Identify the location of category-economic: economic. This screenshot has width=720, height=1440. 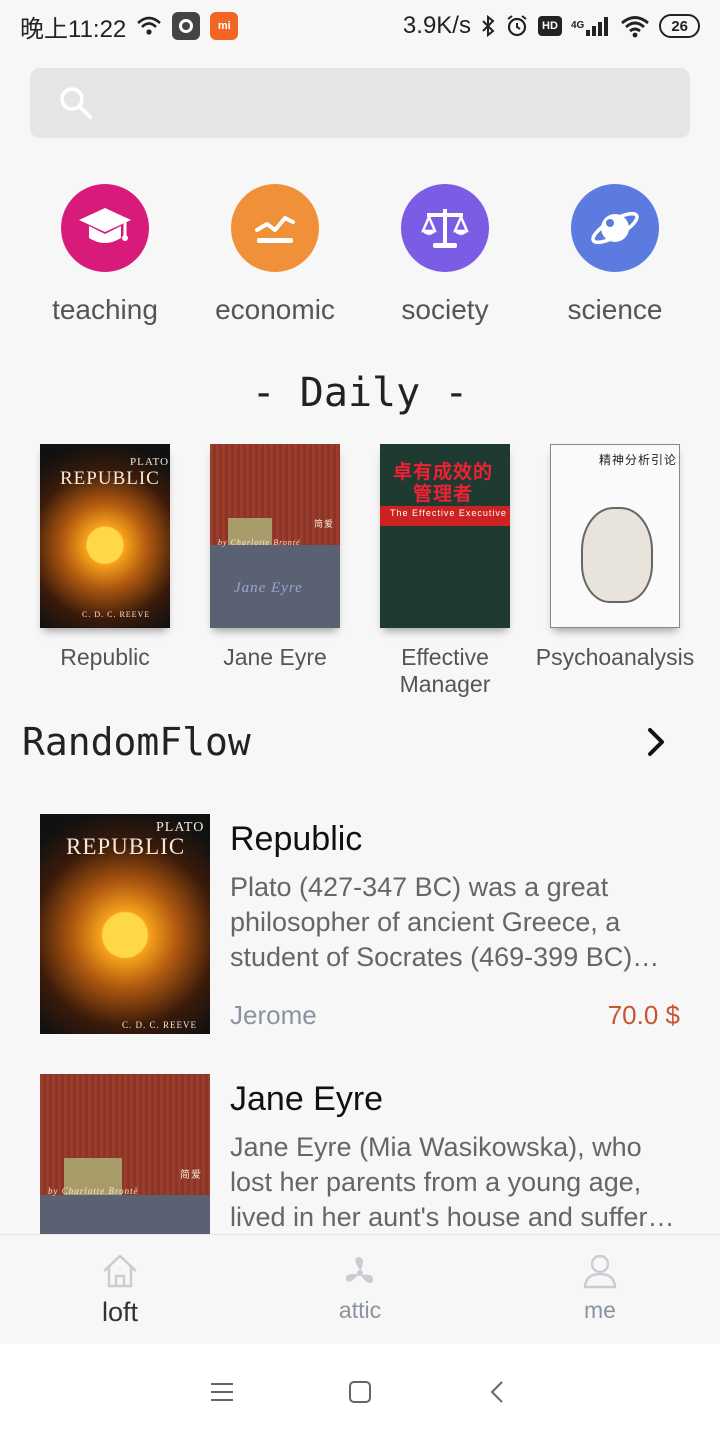
(275, 255).